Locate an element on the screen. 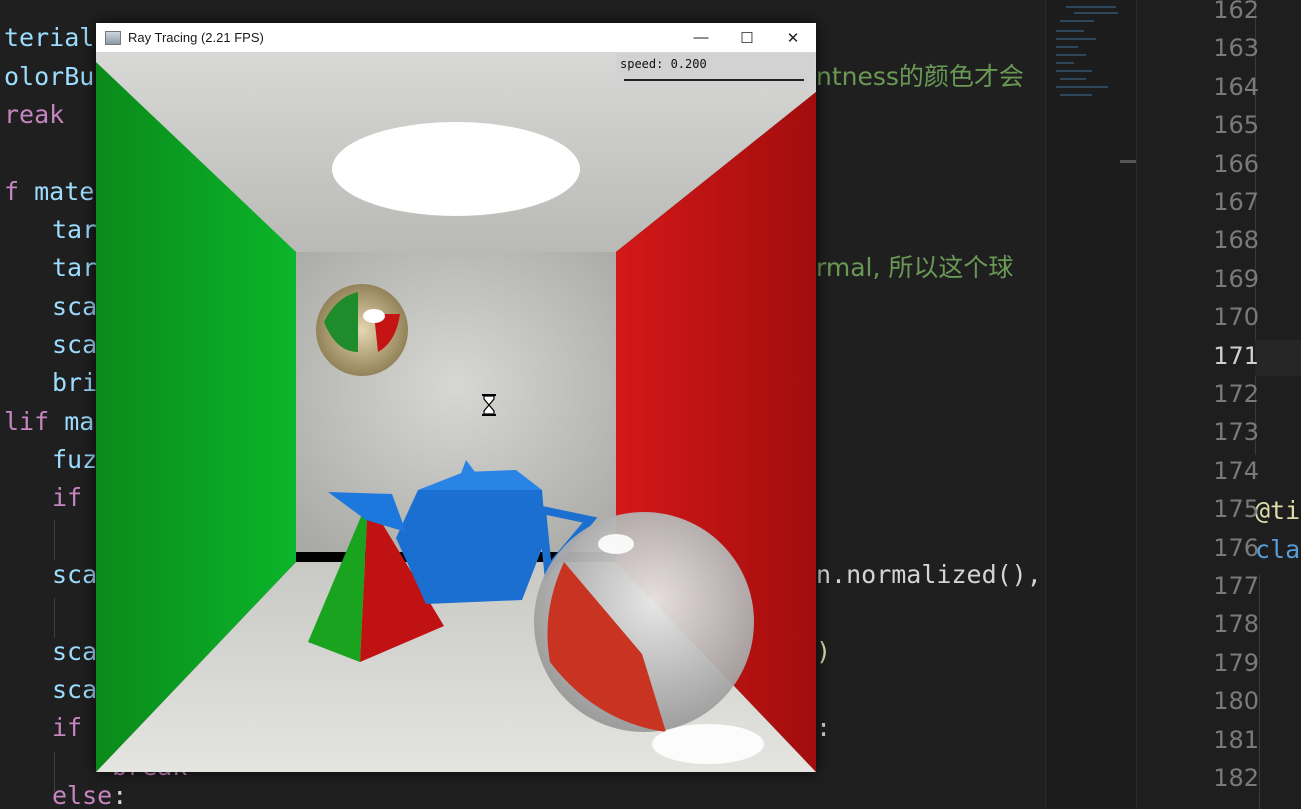 The height and width of the screenshot is (809, 1301). minimize-icon: — is located at coordinates (701, 37).